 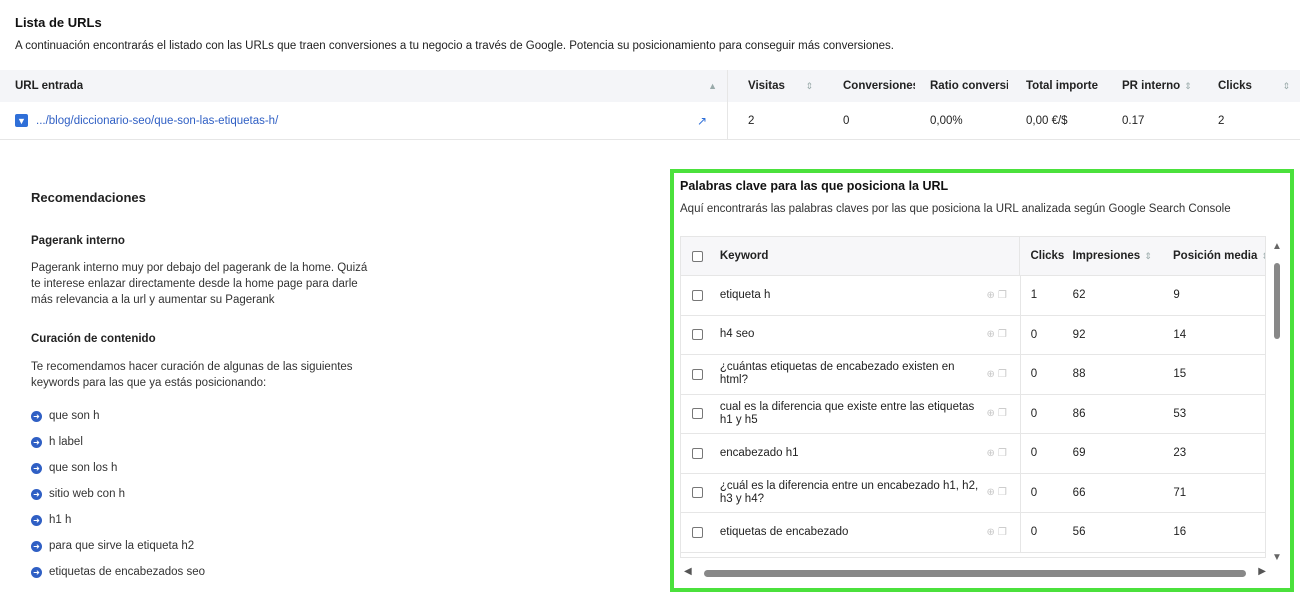 What do you see at coordinates (1158, 86) in the screenshot?
I see `col-pr-interno: PR interno ⇕` at bounding box center [1158, 86].